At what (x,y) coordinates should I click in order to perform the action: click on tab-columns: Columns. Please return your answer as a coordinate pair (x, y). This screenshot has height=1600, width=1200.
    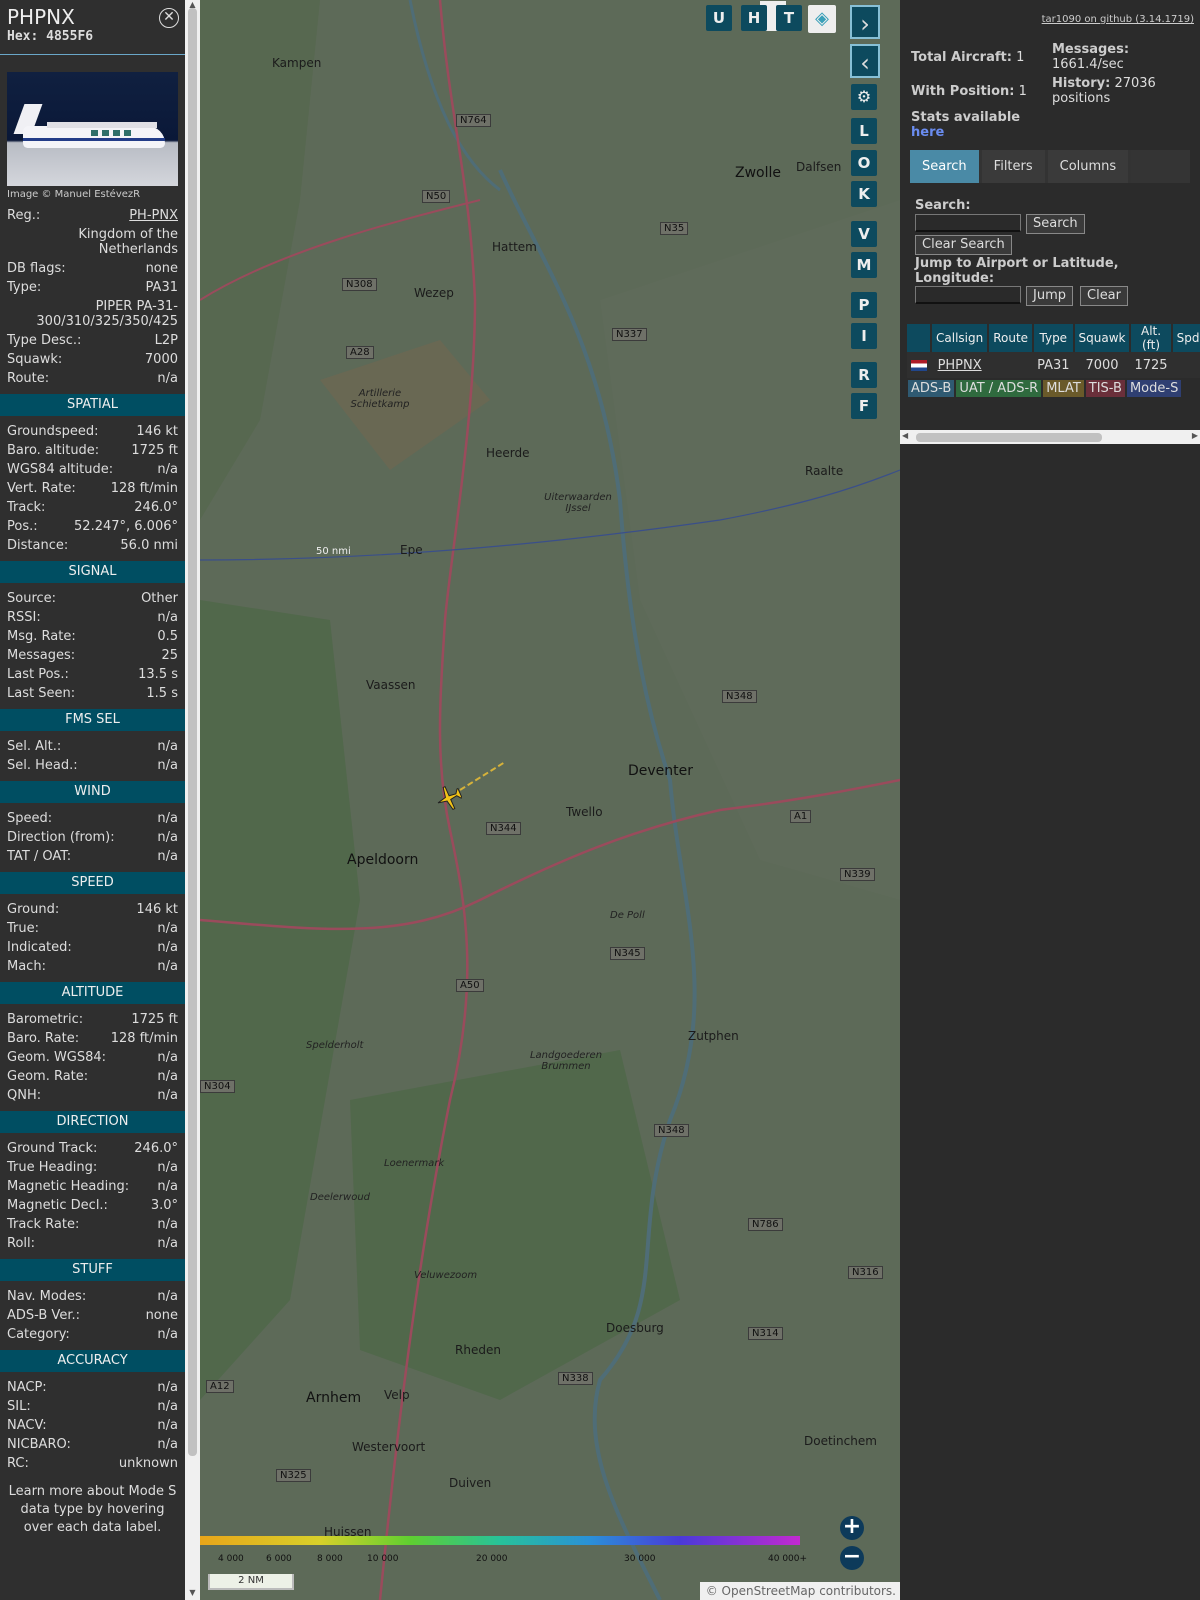
    Looking at the image, I should click on (1088, 166).